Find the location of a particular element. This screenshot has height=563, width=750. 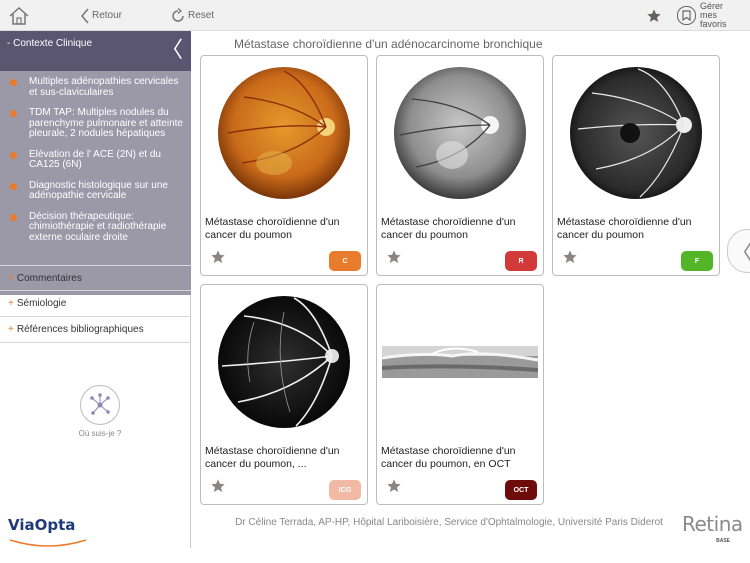

chevron-left-icon: 〈 is located at coordinates (740, 251).